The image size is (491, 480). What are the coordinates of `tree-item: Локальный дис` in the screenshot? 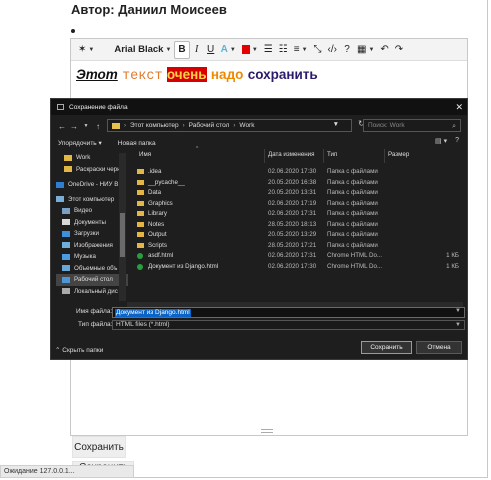 It's located at (92, 292).